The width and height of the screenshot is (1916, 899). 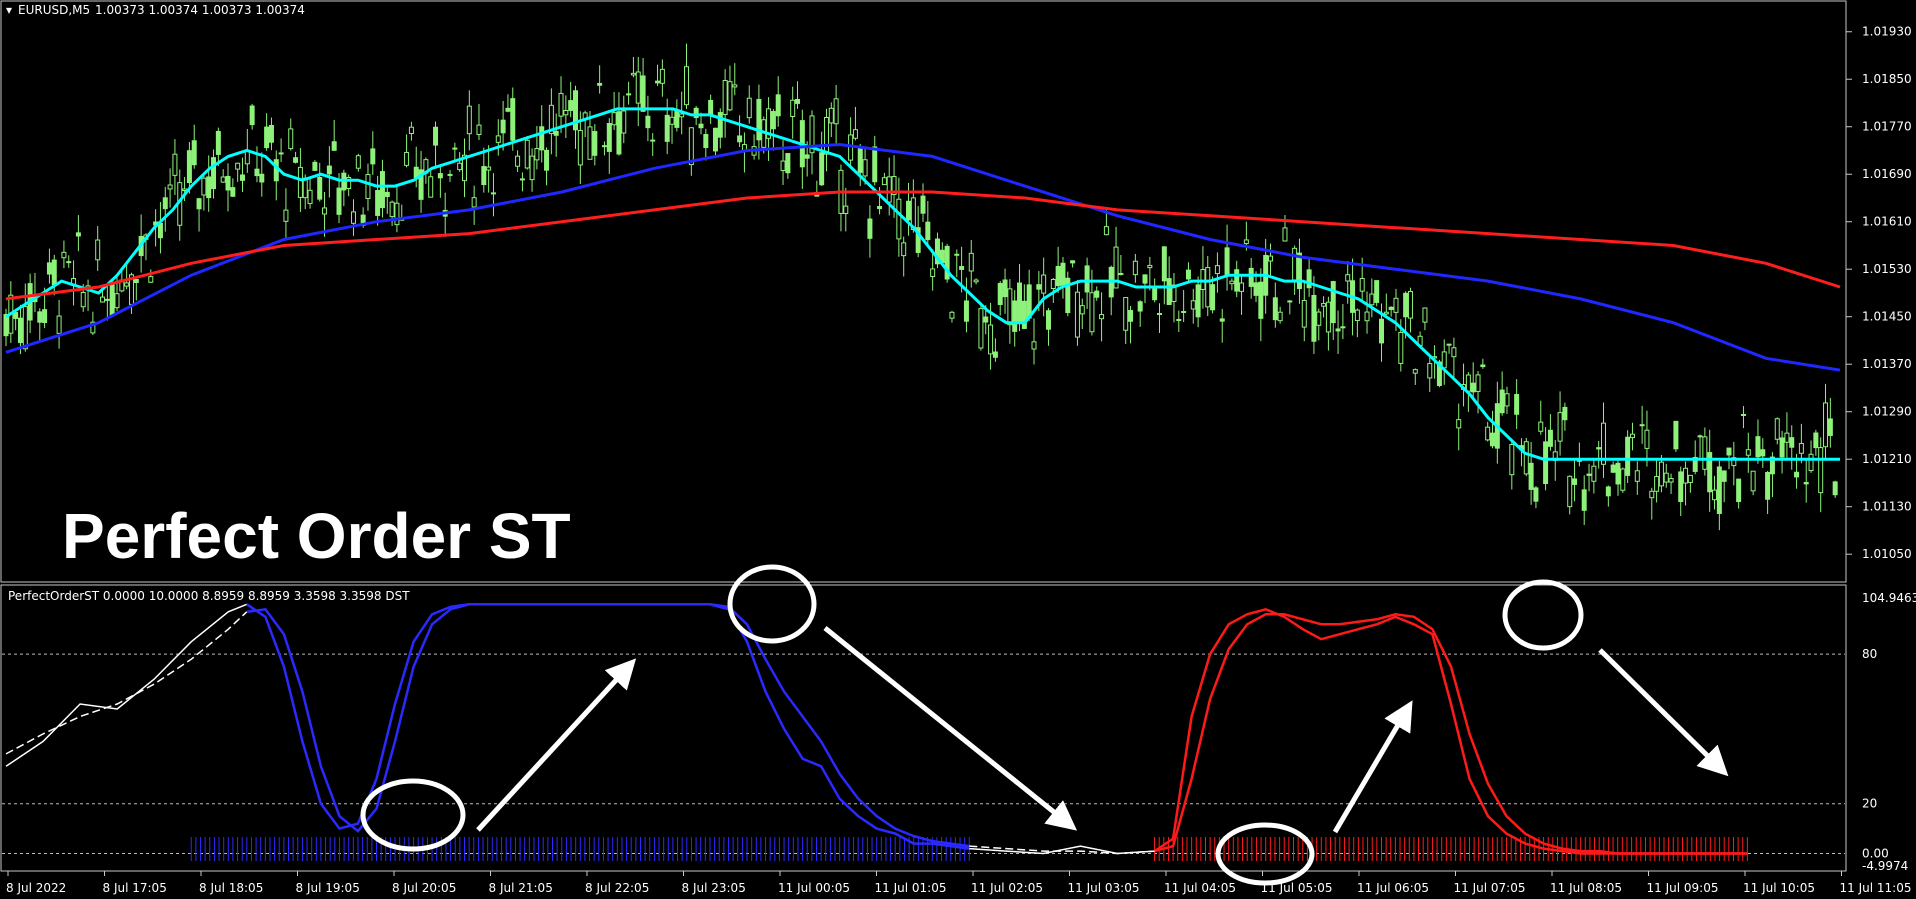 I want to click on price-tick-label: 1.01690, so click(x=1887, y=174).